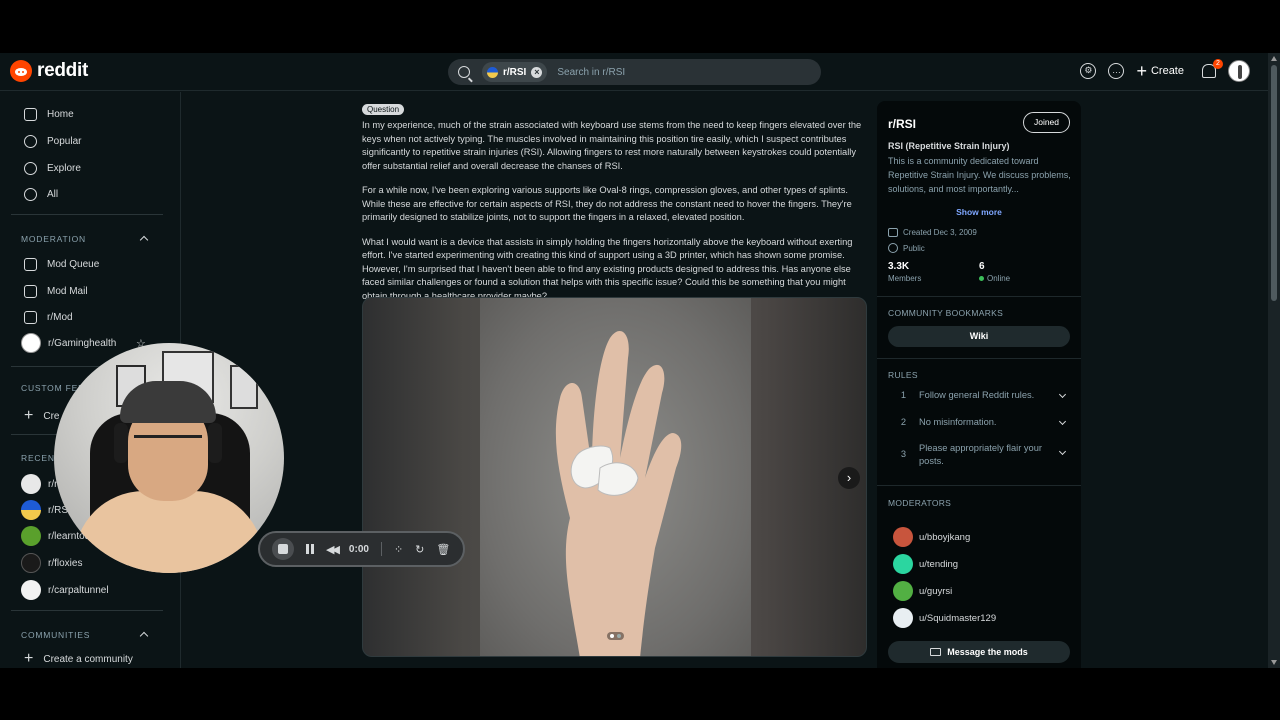 The height and width of the screenshot is (720, 1280). What do you see at coordinates (981, 455) in the screenshot?
I see `rule-item: 3 Please appropriately flair your posts.` at bounding box center [981, 455].